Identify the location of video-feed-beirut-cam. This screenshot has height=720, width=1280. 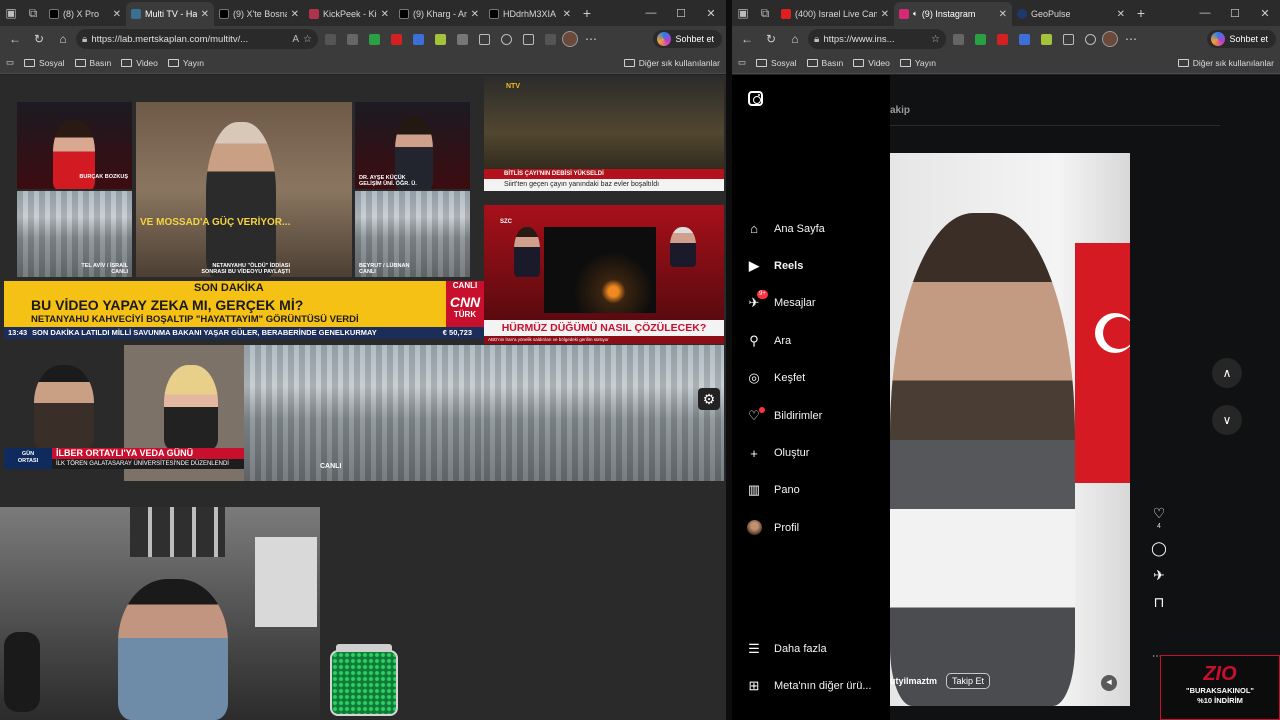
(604, 413).